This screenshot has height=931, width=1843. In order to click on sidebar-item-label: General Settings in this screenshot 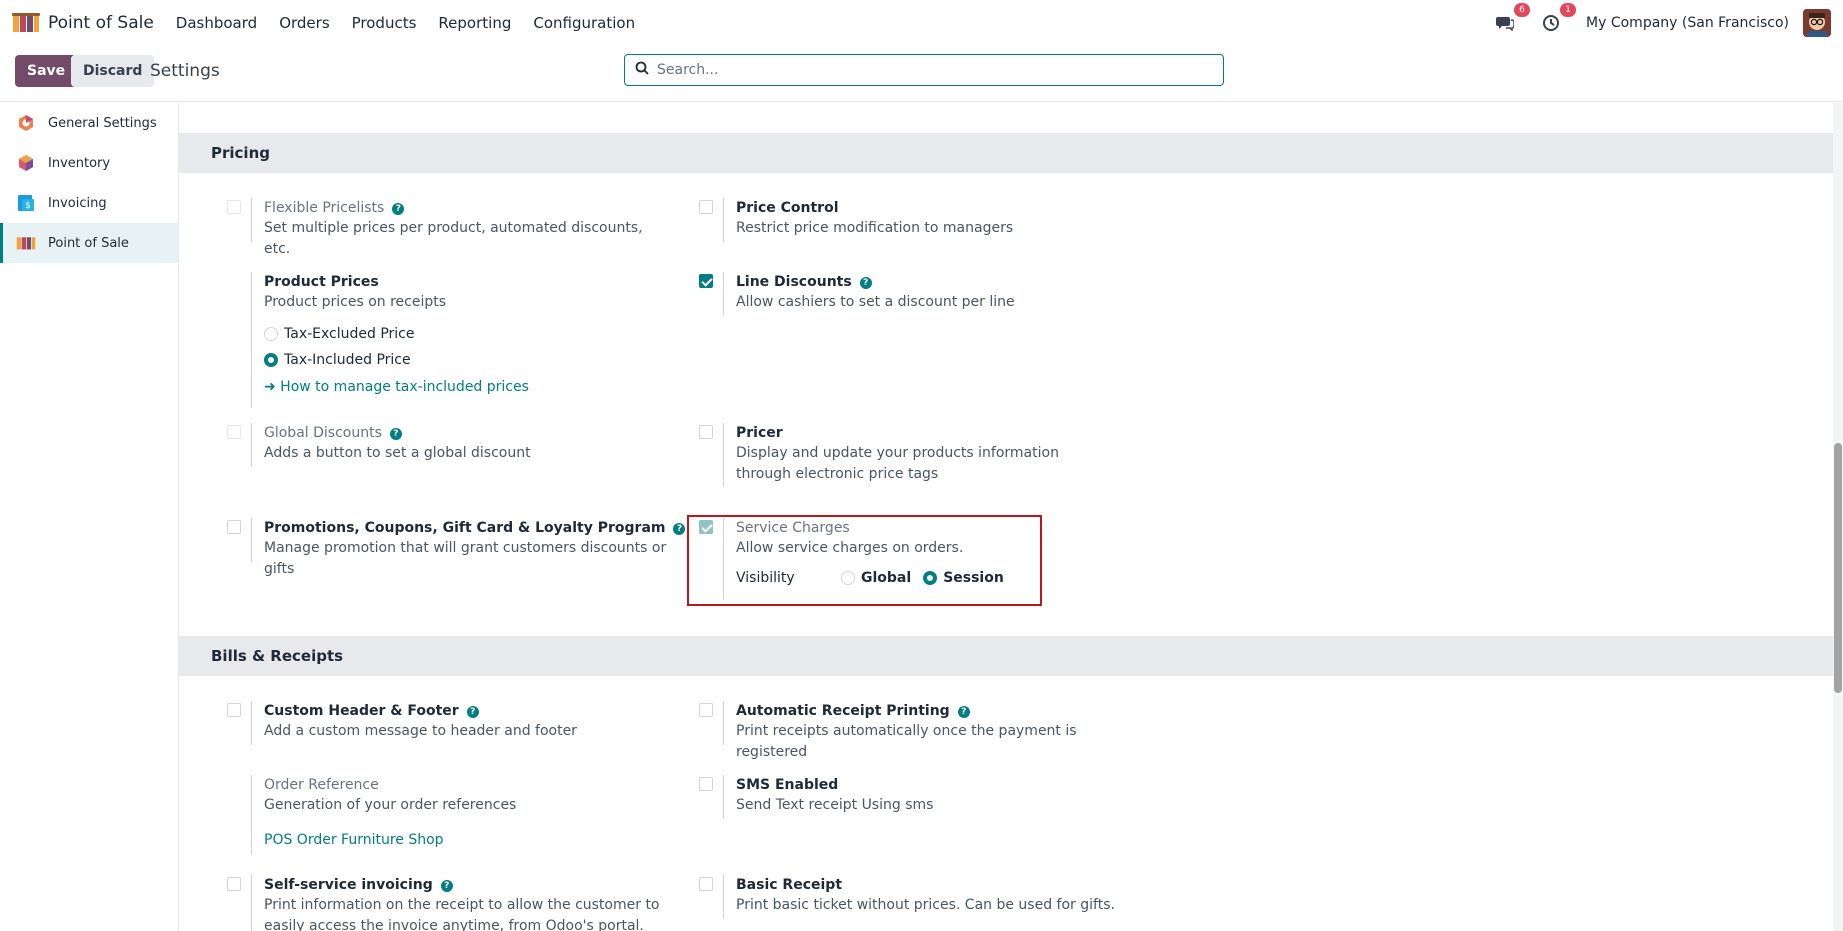, I will do `click(102, 123)`.